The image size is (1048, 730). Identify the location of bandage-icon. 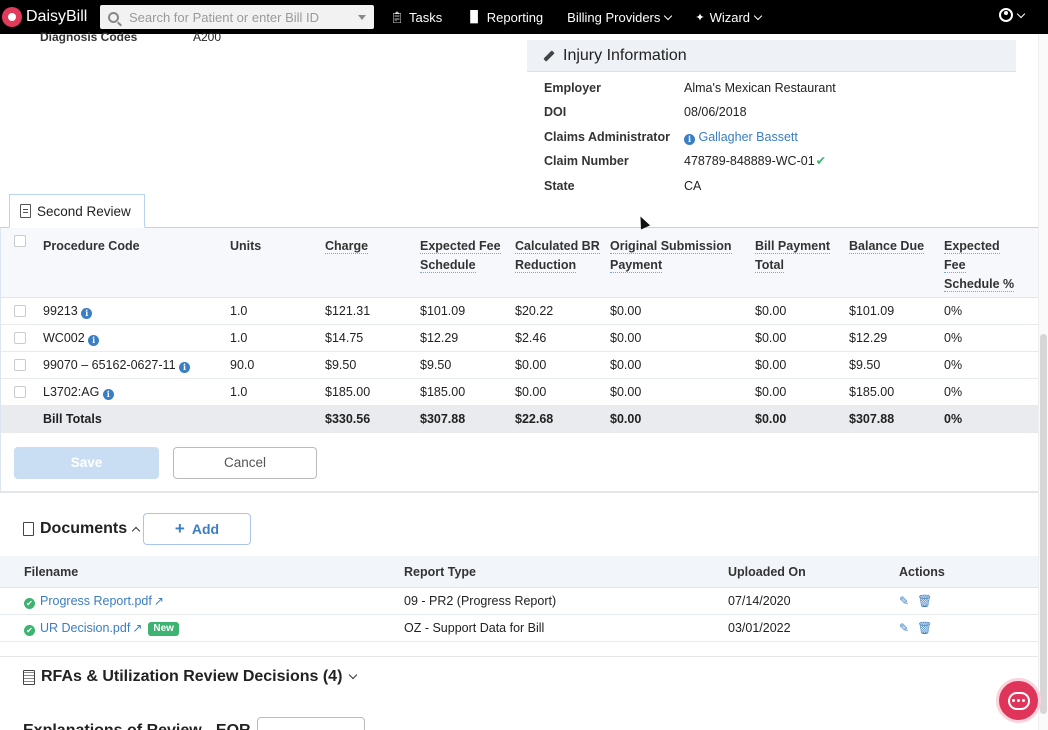
(549, 55).